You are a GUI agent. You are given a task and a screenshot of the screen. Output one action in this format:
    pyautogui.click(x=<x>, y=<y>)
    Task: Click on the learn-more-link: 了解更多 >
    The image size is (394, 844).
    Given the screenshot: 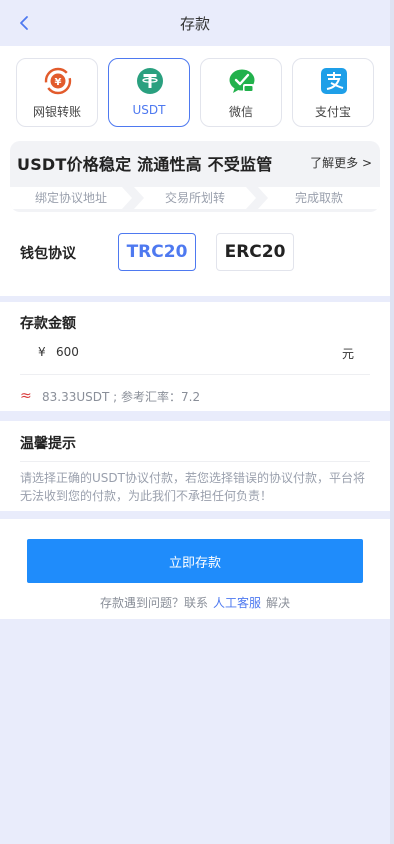 What is the action you would take?
    pyautogui.click(x=341, y=162)
    